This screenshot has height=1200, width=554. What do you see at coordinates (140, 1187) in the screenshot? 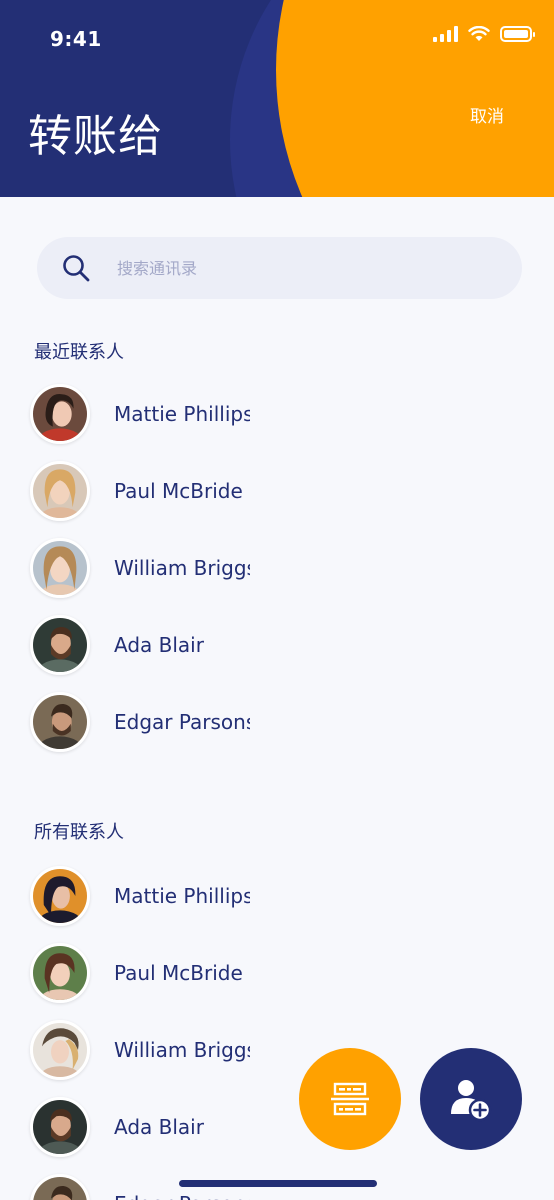
I see `contact-item: Edgar Parsons` at bounding box center [140, 1187].